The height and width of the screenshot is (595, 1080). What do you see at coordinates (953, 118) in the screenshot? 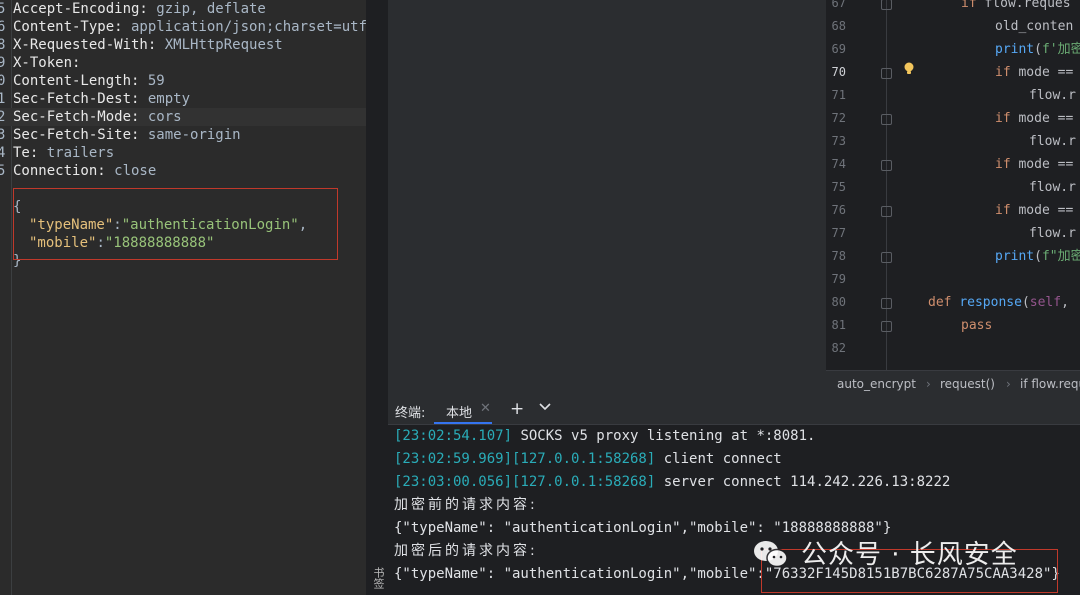
I see `code-line: 72 if mode ==` at bounding box center [953, 118].